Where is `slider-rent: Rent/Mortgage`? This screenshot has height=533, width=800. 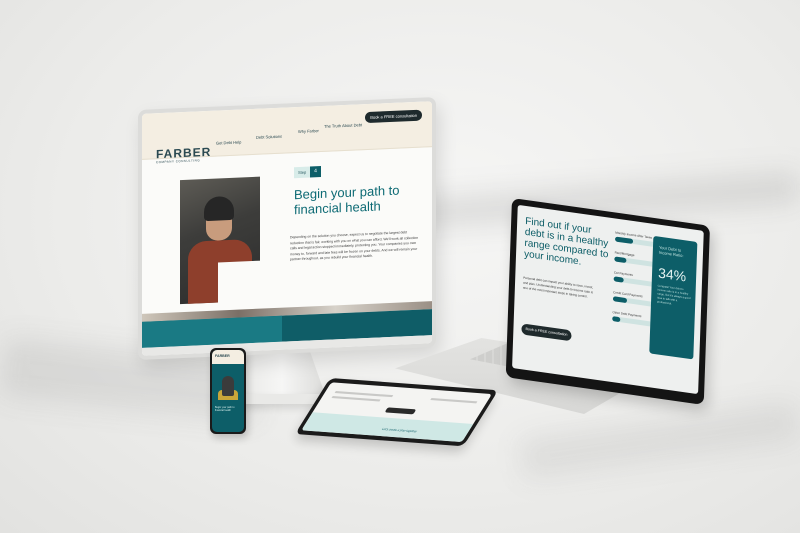
slider-rent: Rent/Mortgage is located at coordinates (634, 258).